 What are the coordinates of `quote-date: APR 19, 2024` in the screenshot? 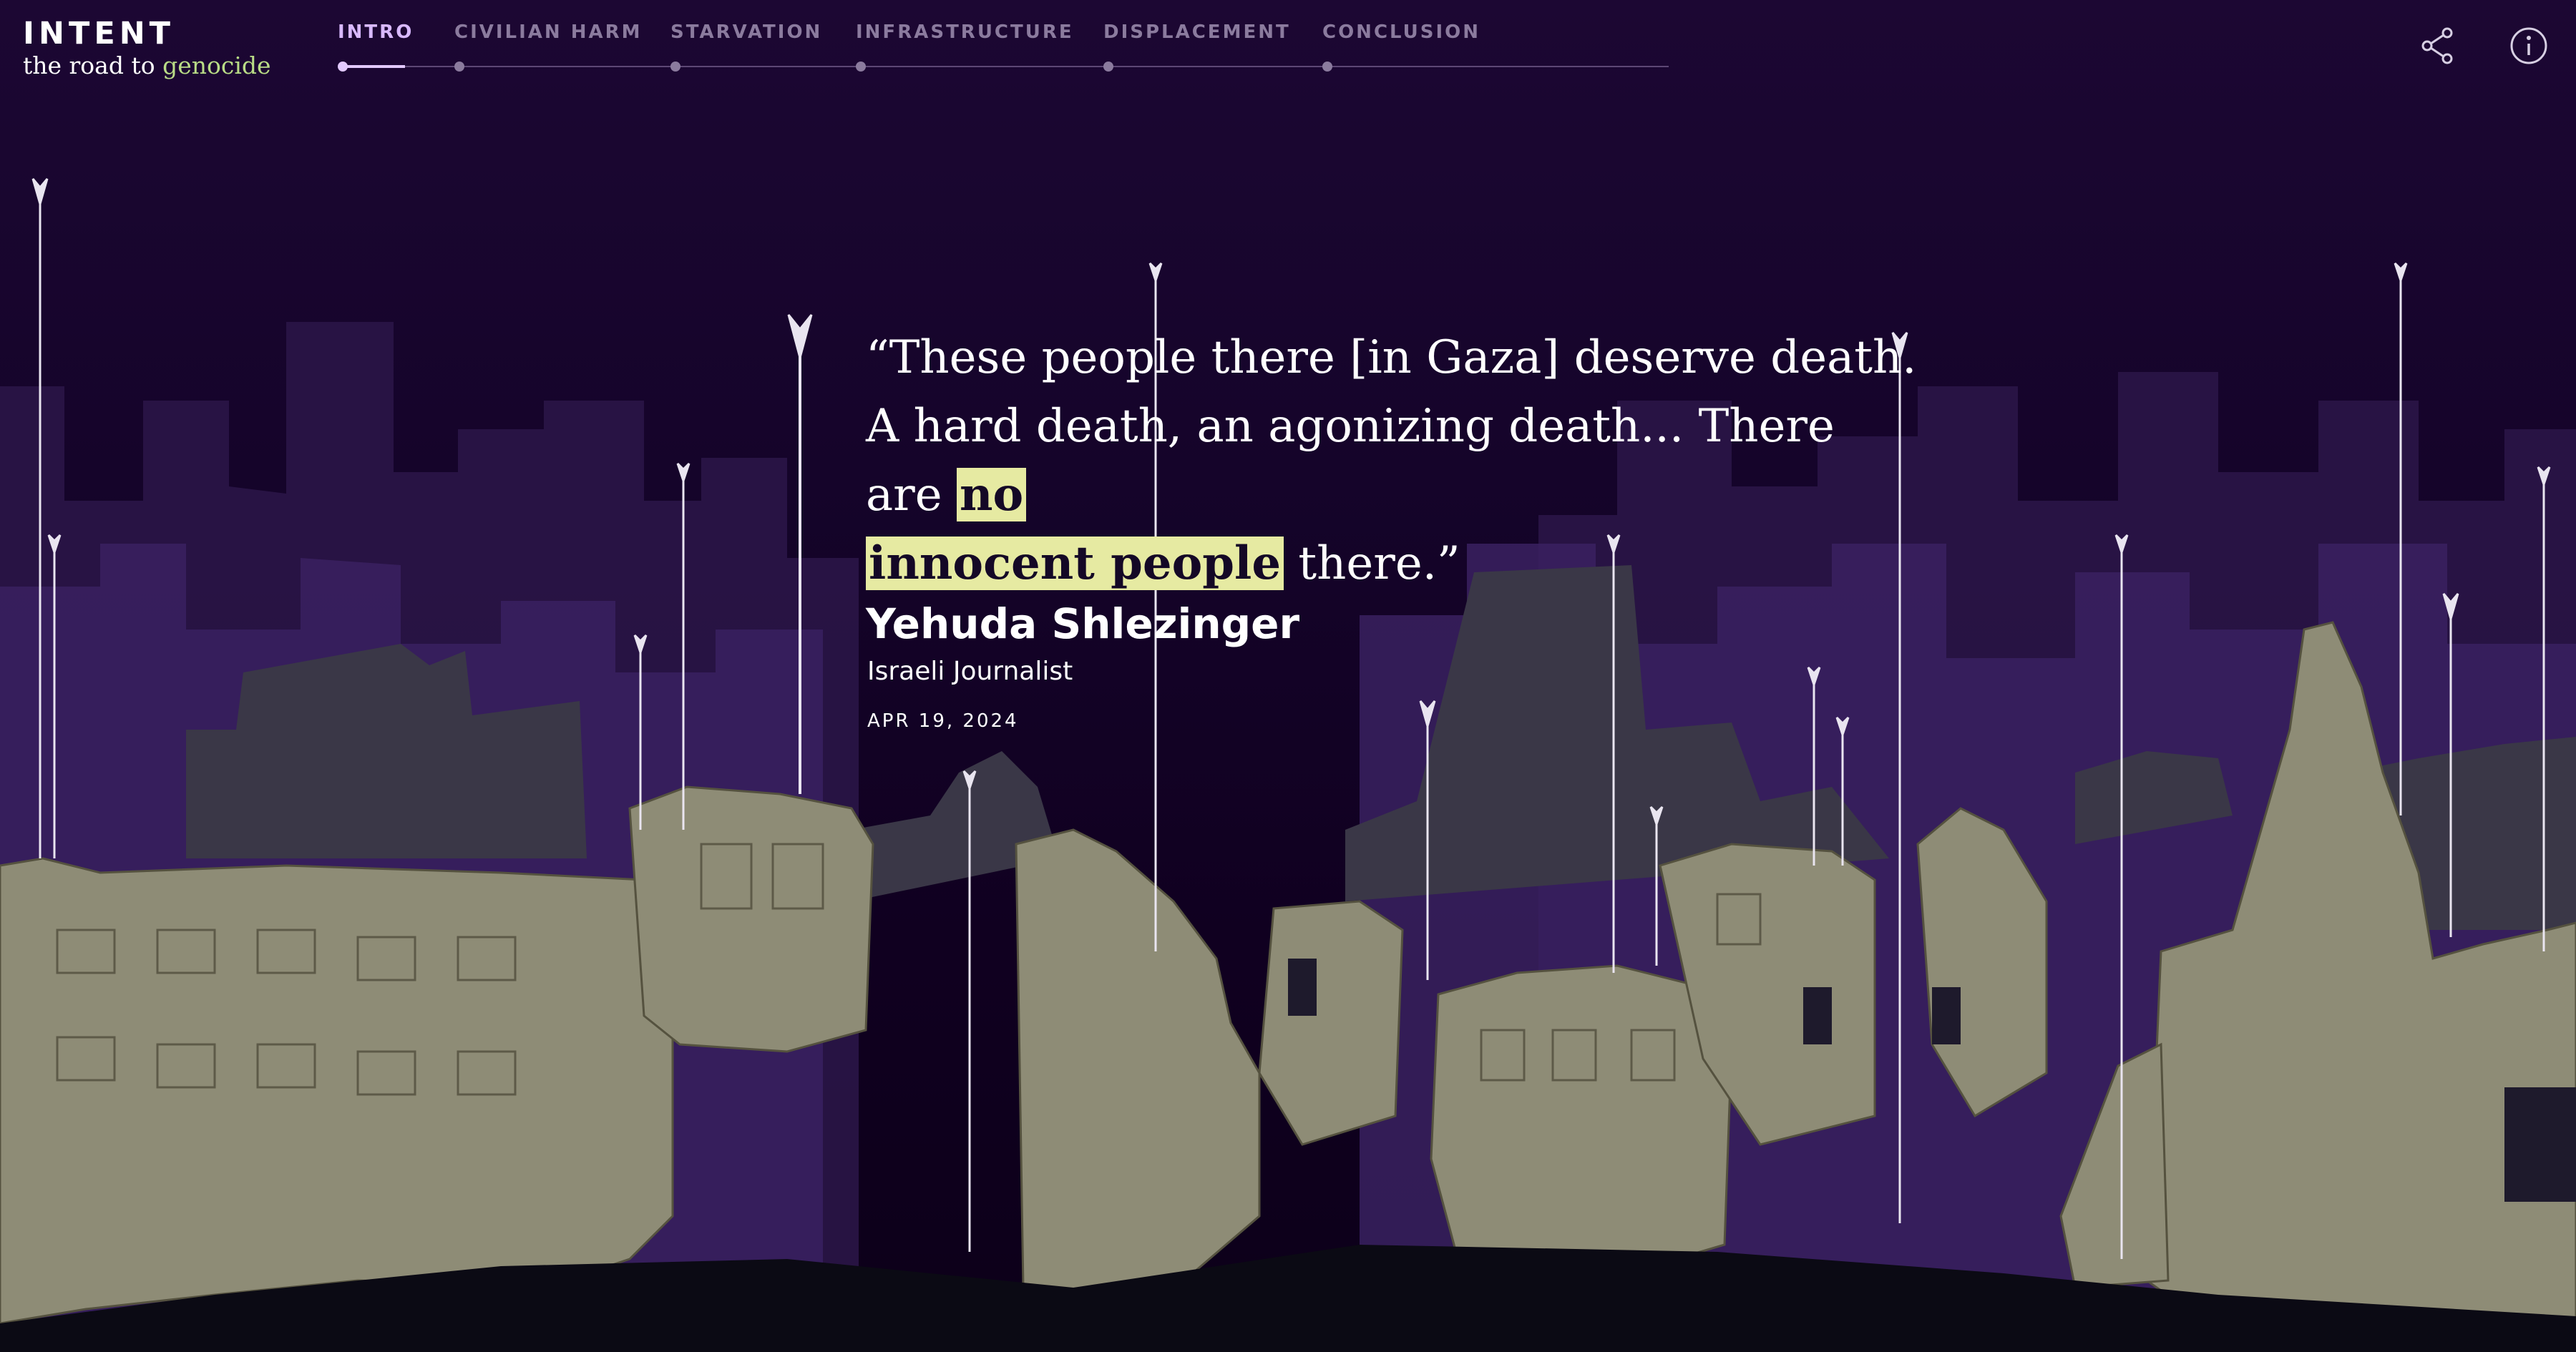 It's located at (943, 721).